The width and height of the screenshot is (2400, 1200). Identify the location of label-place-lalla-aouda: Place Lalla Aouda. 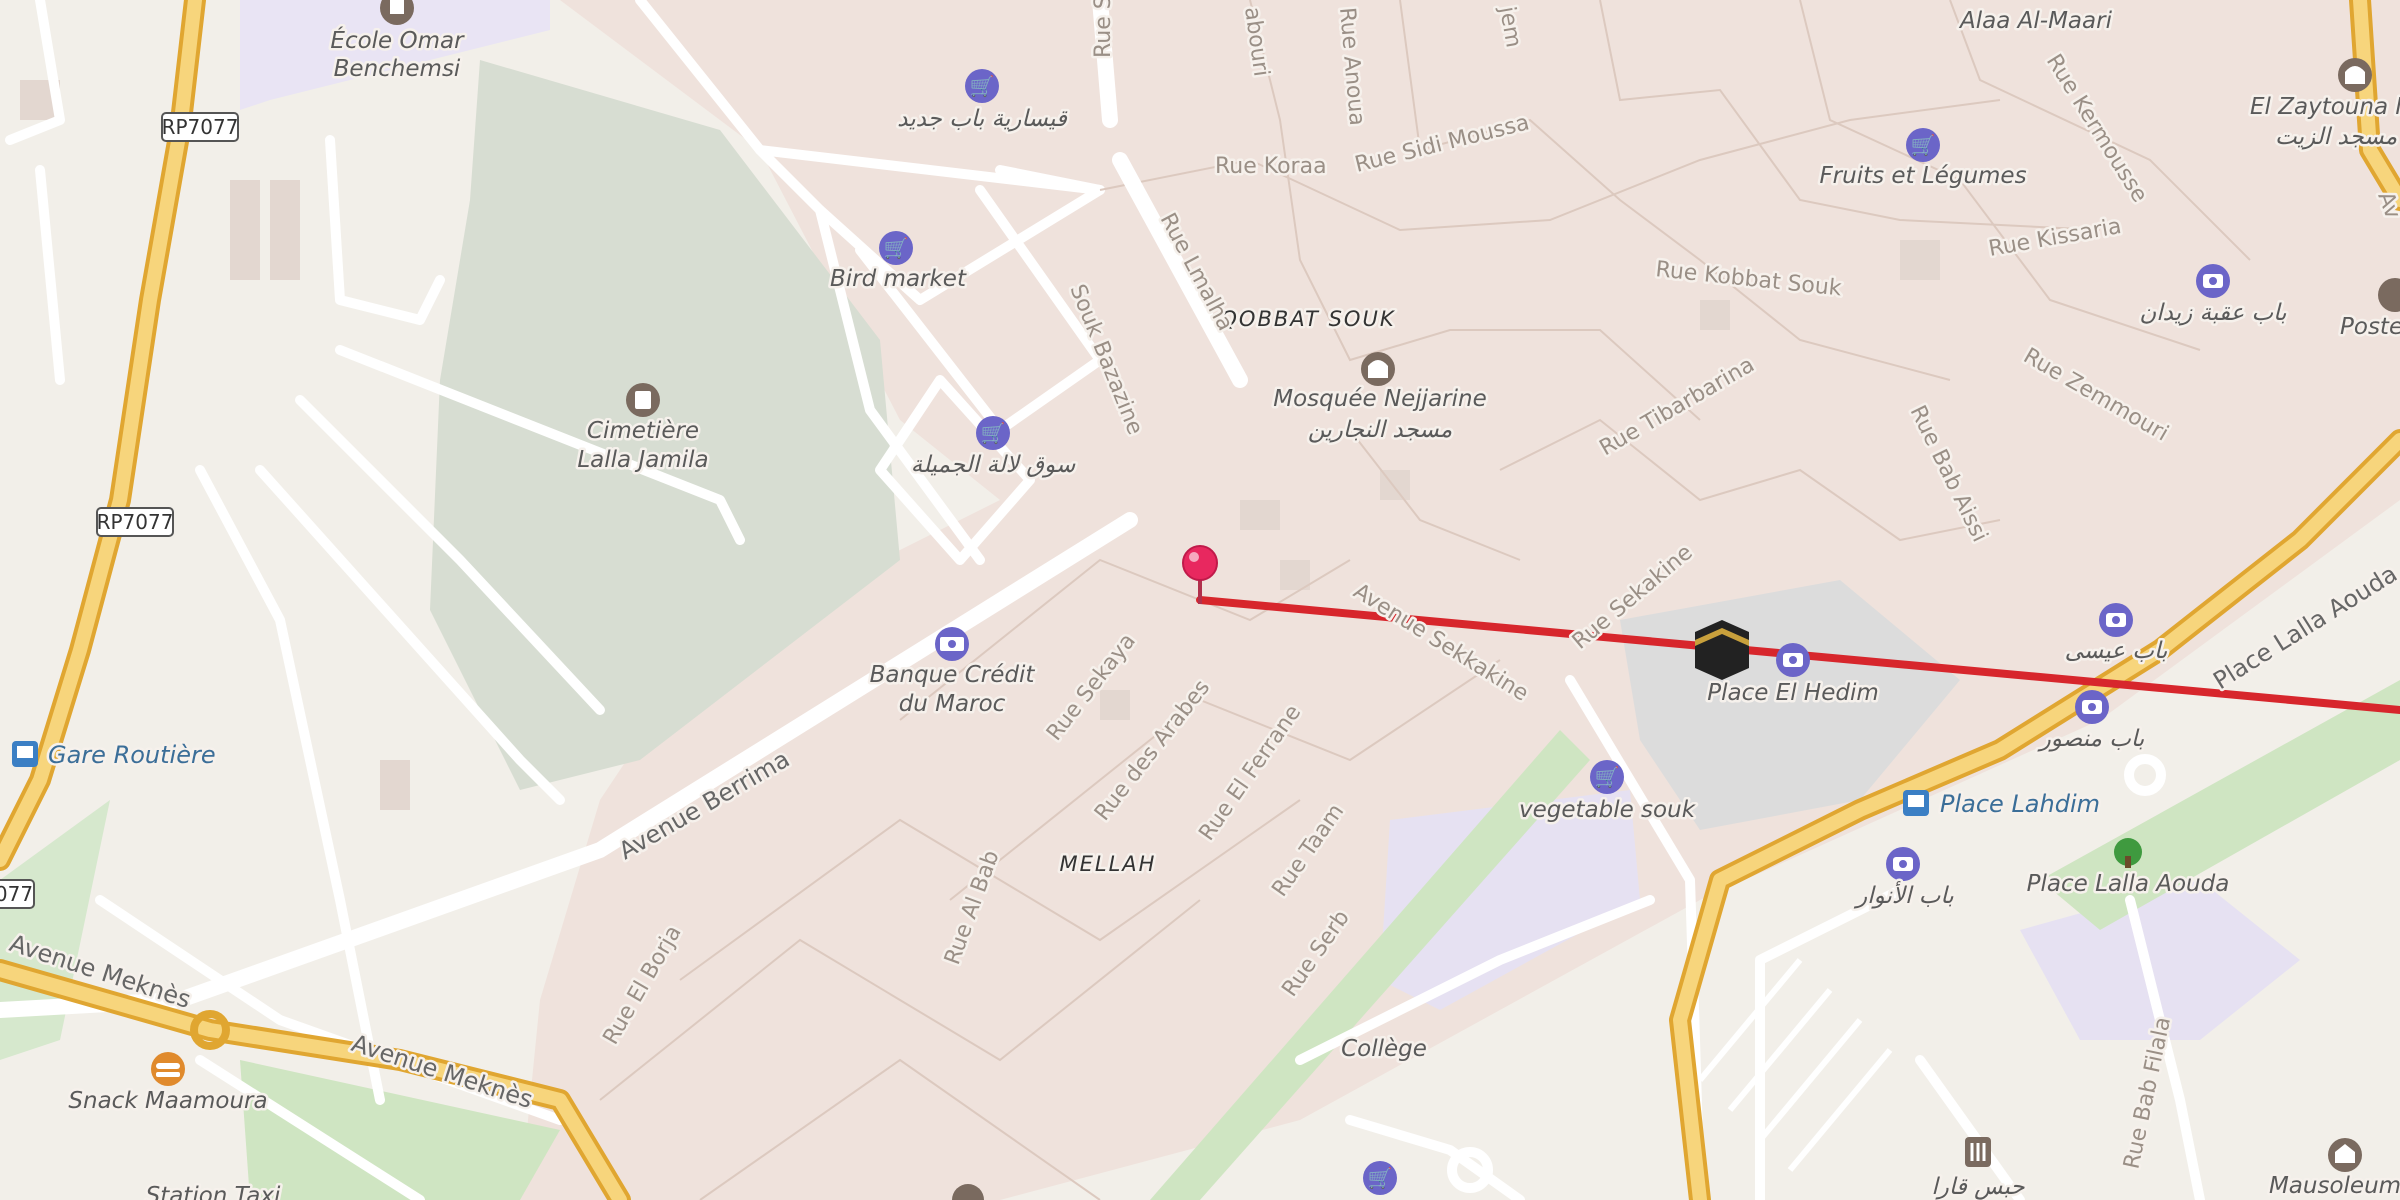
(2128, 884).